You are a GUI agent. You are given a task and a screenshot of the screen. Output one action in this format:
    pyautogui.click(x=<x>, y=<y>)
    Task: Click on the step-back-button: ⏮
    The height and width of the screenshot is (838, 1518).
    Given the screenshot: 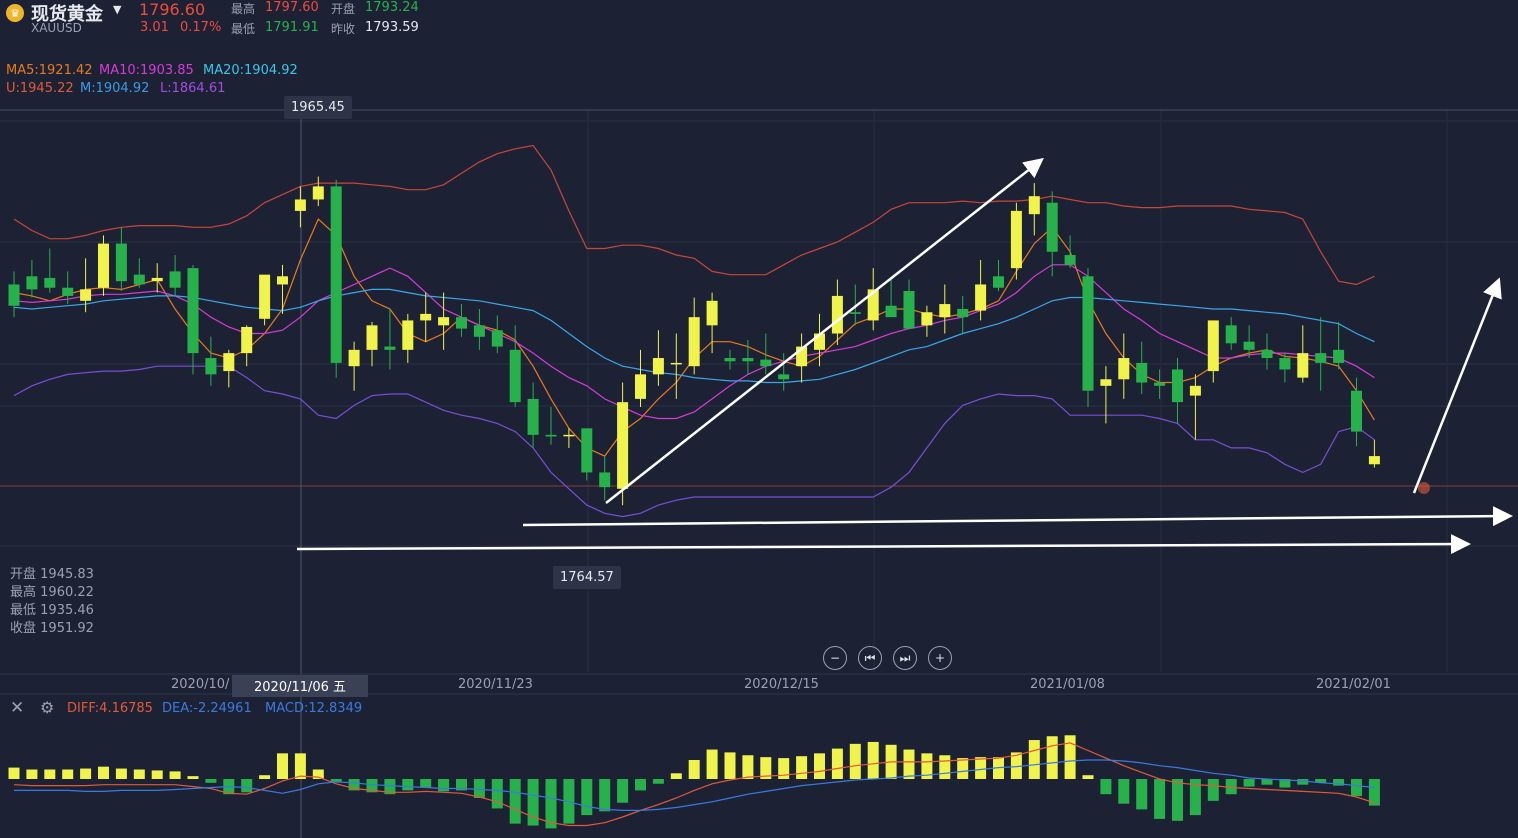 What is the action you would take?
    pyautogui.click(x=870, y=658)
    